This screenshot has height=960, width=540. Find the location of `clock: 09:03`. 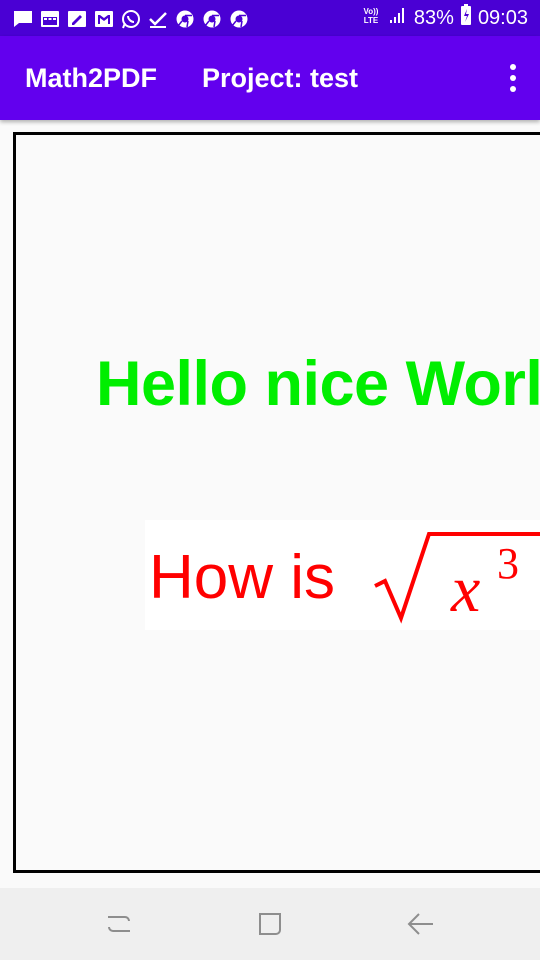

clock: 09:03 is located at coordinates (502, 17).